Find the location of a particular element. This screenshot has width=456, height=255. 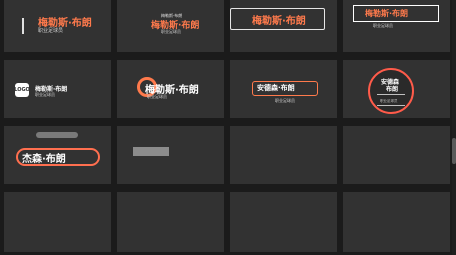

template-tile-7: 安德森·布朗 职业足球员 is located at coordinates (283, 89).